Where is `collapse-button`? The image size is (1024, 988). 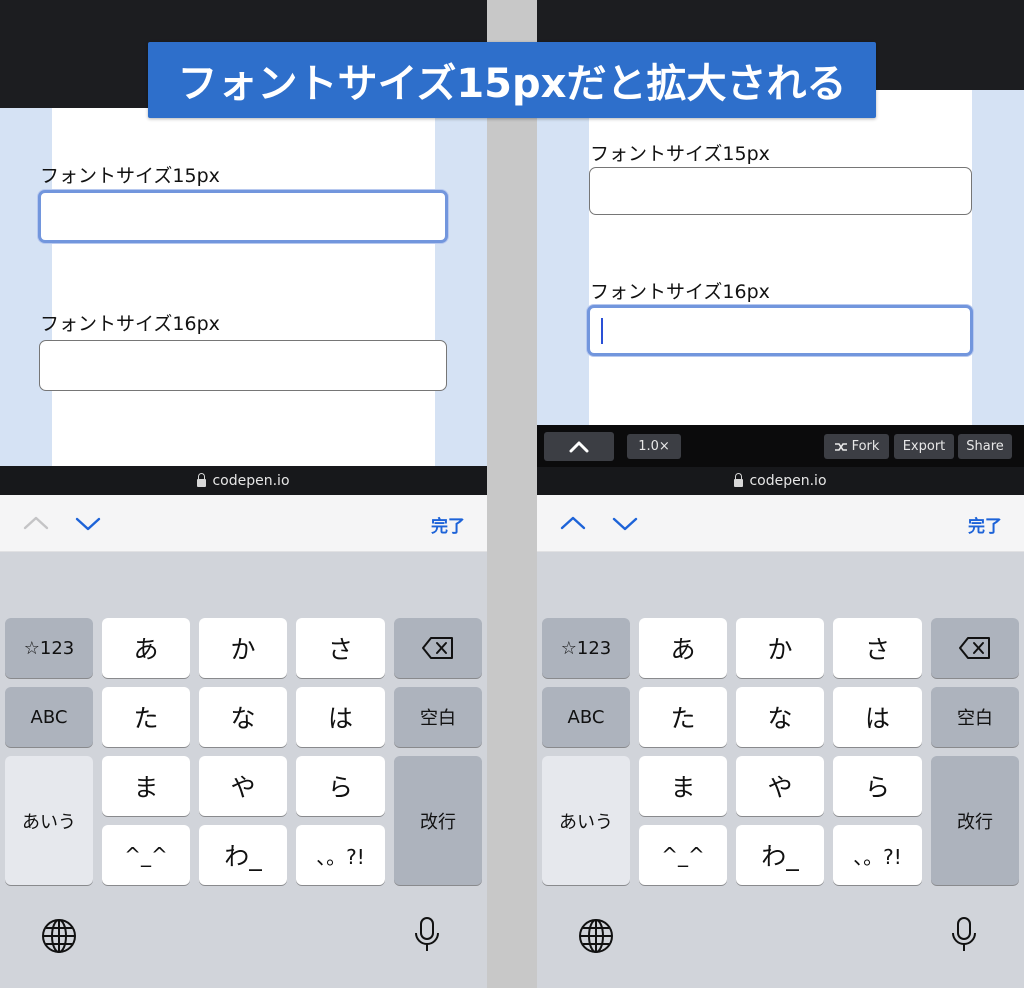
collapse-button is located at coordinates (579, 446).